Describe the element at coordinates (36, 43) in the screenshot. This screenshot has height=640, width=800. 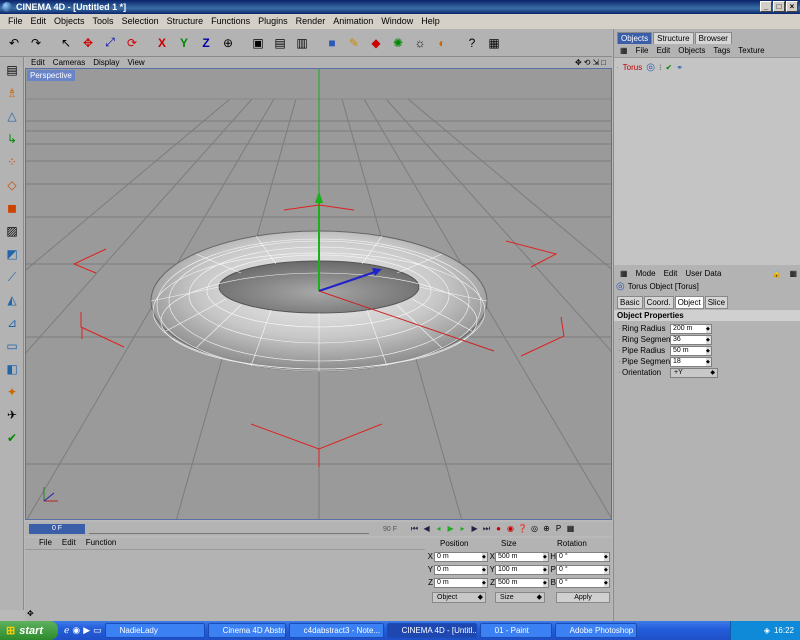
I see `redo-icon: ↷` at that location.